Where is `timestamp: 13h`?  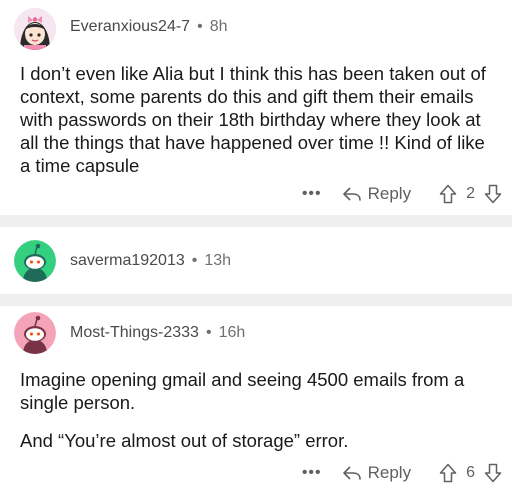 timestamp: 13h is located at coordinates (218, 260).